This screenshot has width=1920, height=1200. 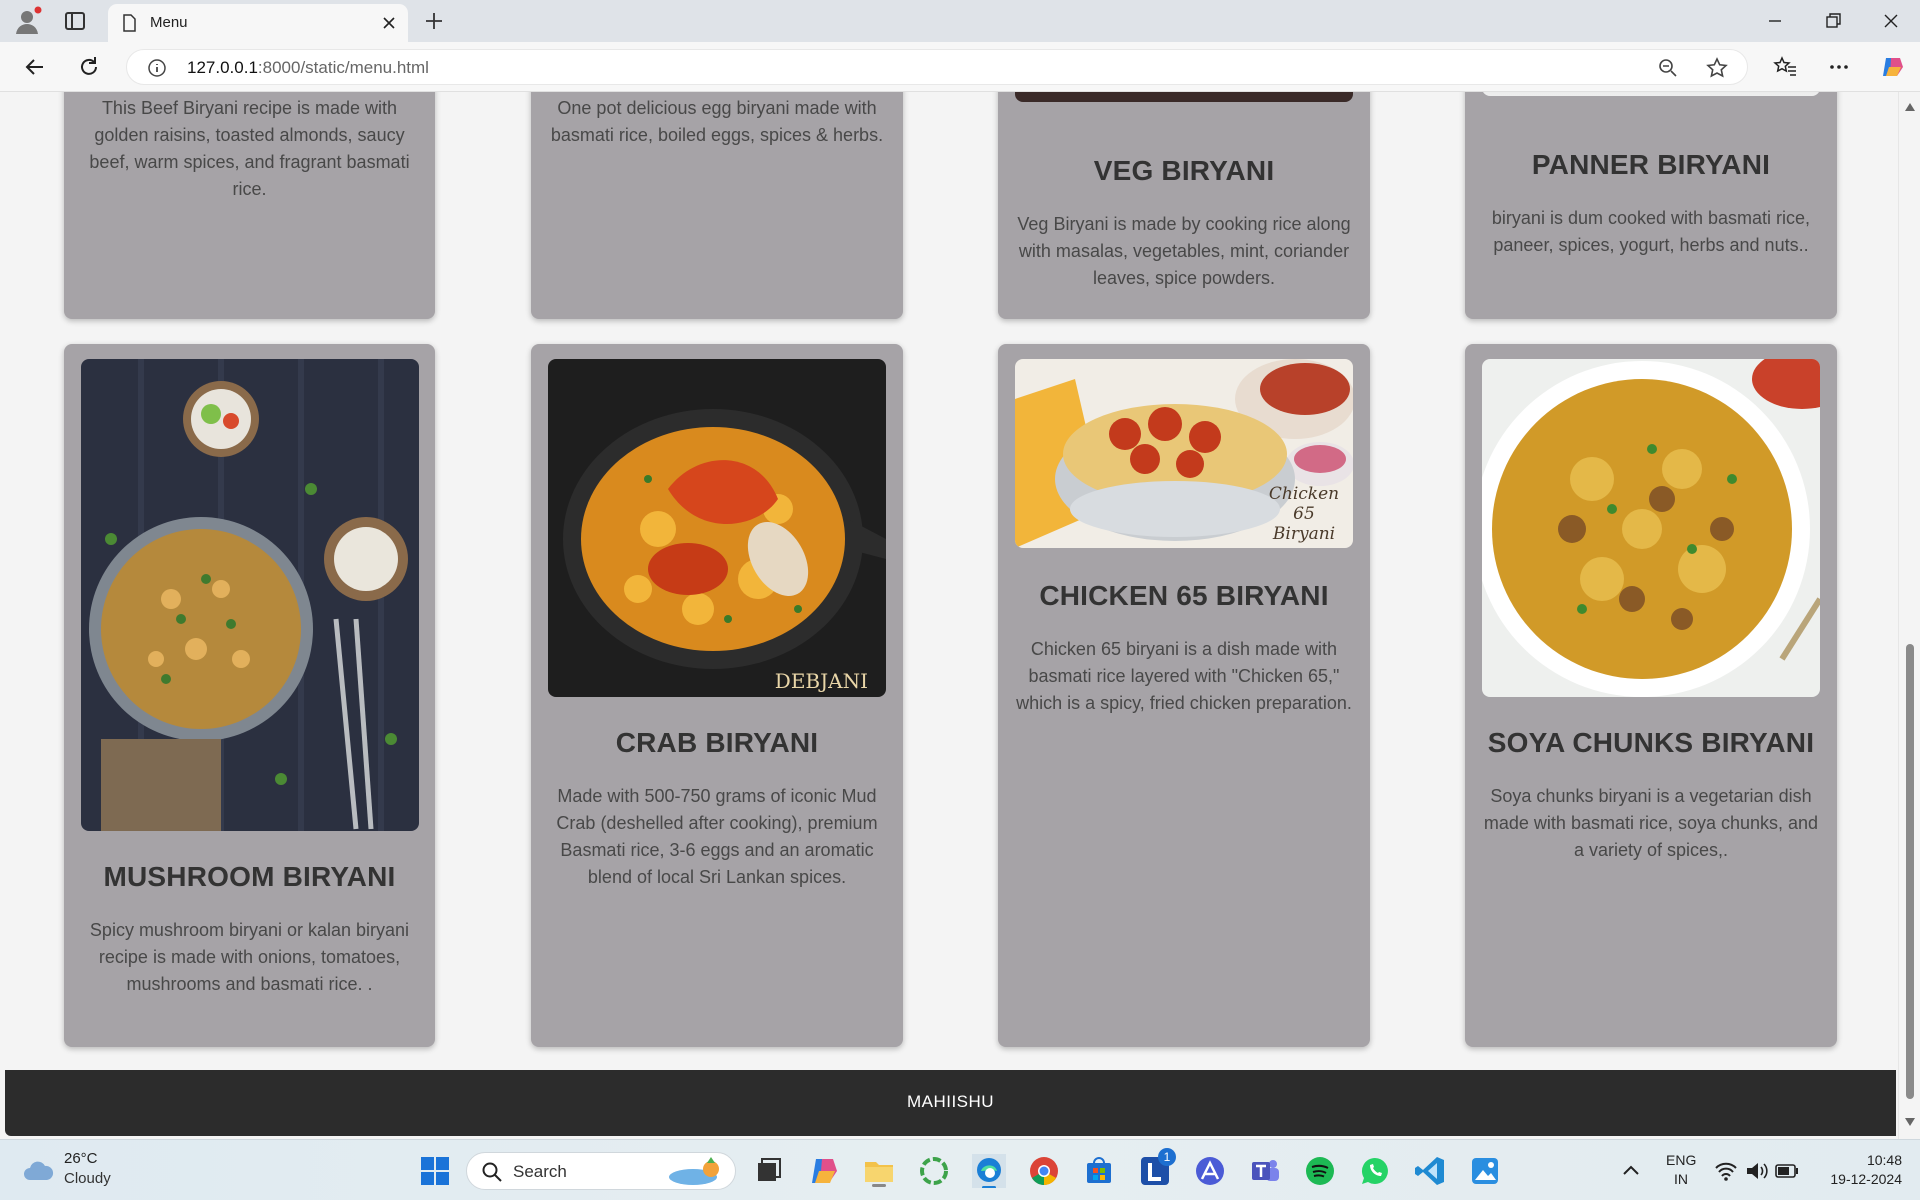 I want to click on minimize-icon, so click(x=1775, y=21).